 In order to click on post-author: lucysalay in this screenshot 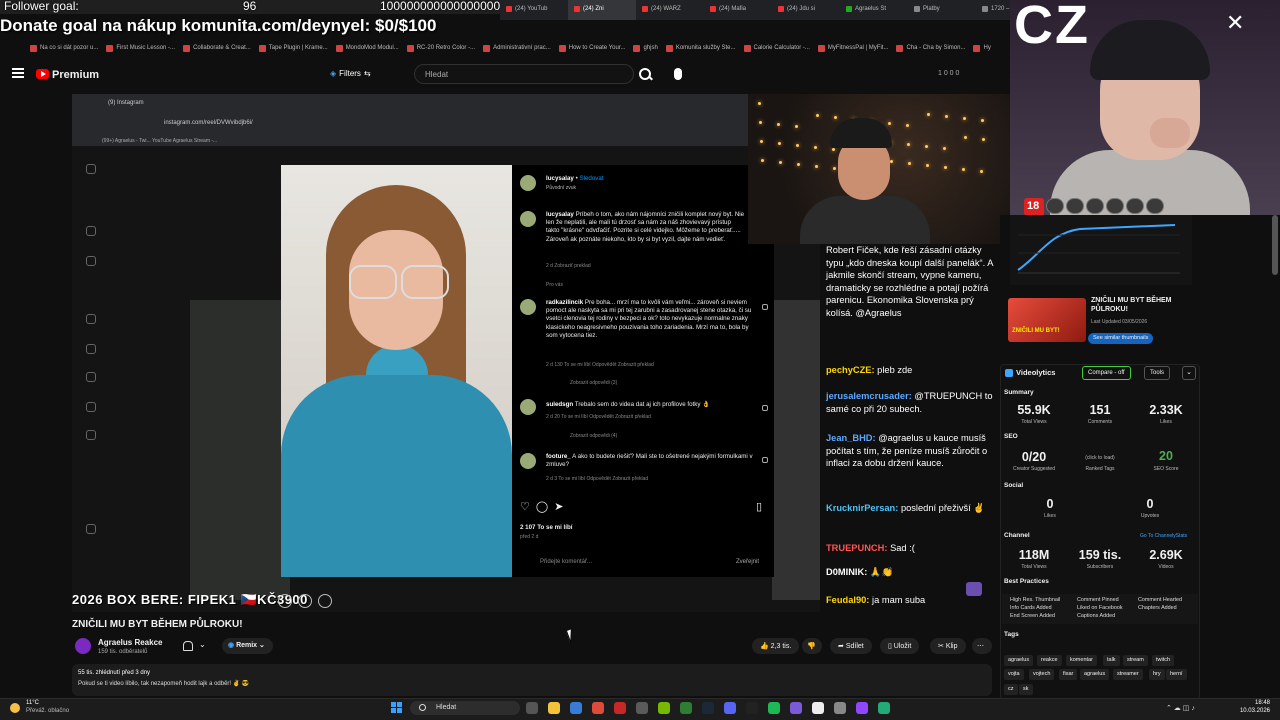, I will do `click(560, 214)`.